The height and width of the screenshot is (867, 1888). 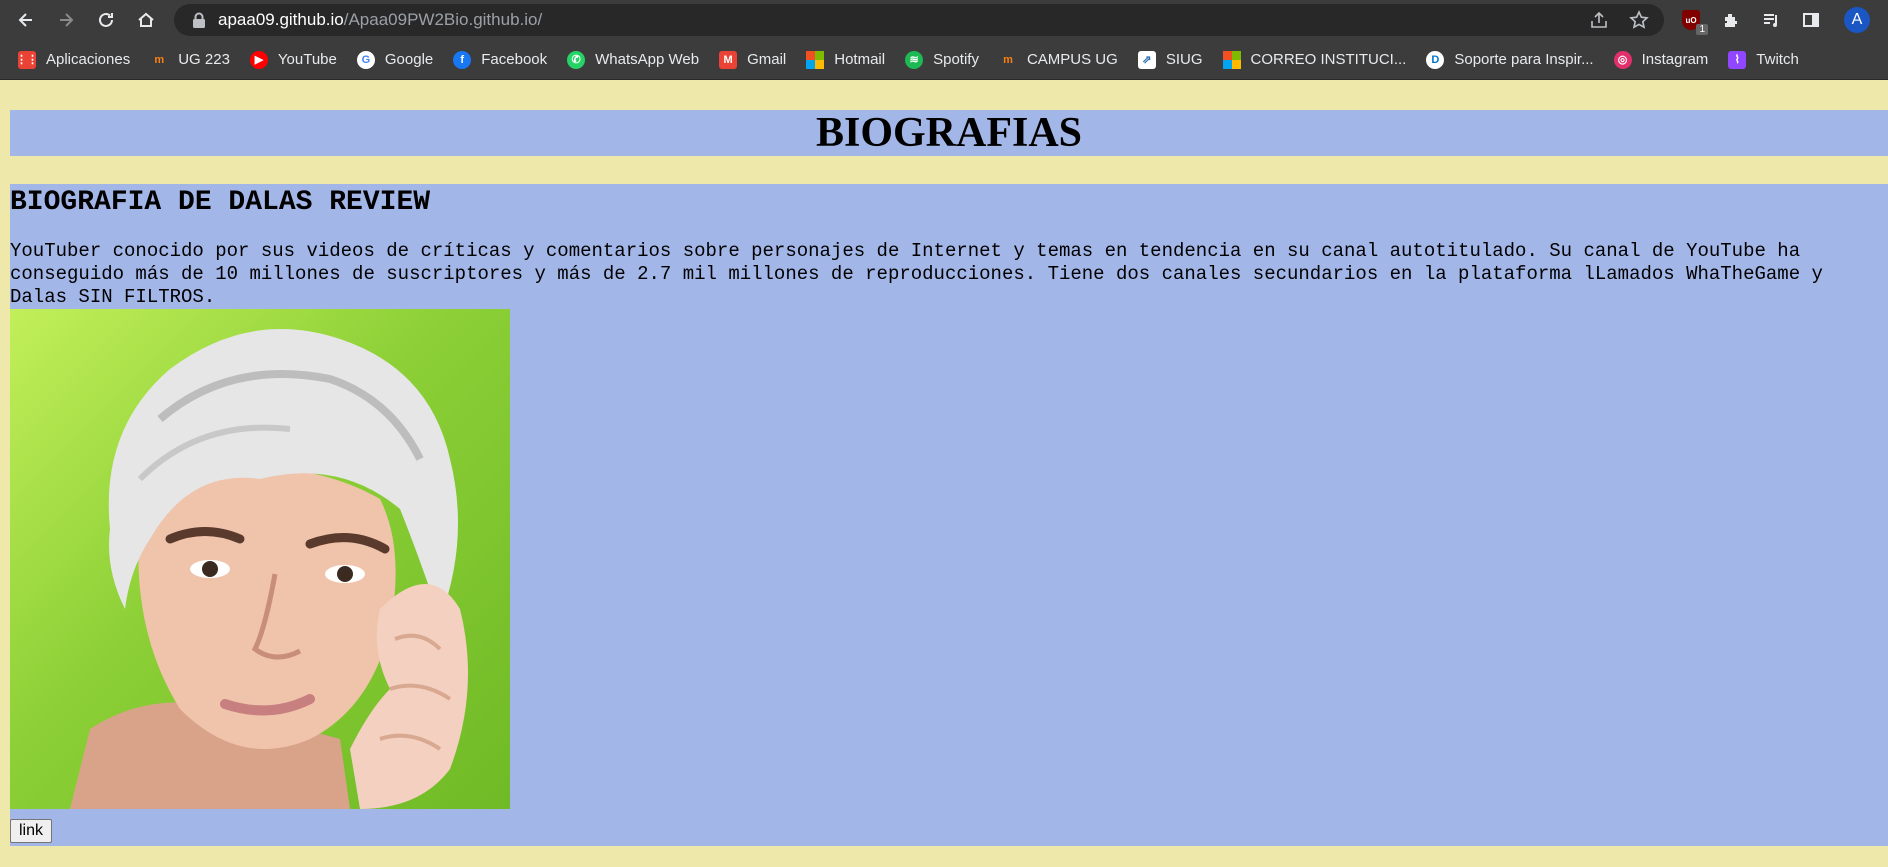 I want to click on bookmark-label: Hotmail, so click(x=860, y=59).